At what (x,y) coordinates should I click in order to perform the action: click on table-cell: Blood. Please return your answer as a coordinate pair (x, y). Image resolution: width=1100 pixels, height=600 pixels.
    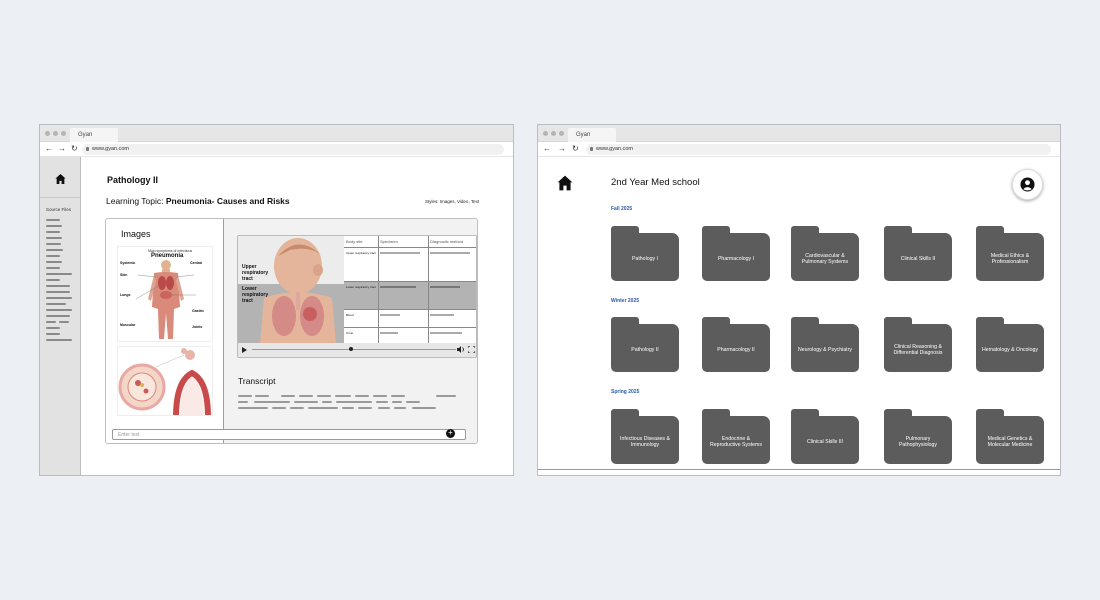
    Looking at the image, I should click on (350, 315).